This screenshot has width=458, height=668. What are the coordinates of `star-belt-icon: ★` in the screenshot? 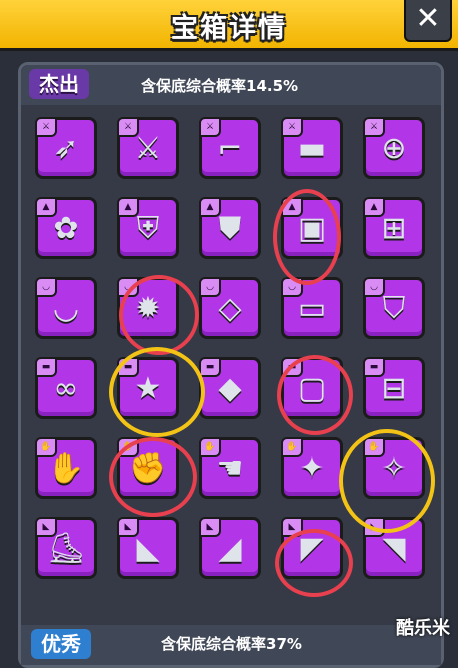 It's located at (148, 388).